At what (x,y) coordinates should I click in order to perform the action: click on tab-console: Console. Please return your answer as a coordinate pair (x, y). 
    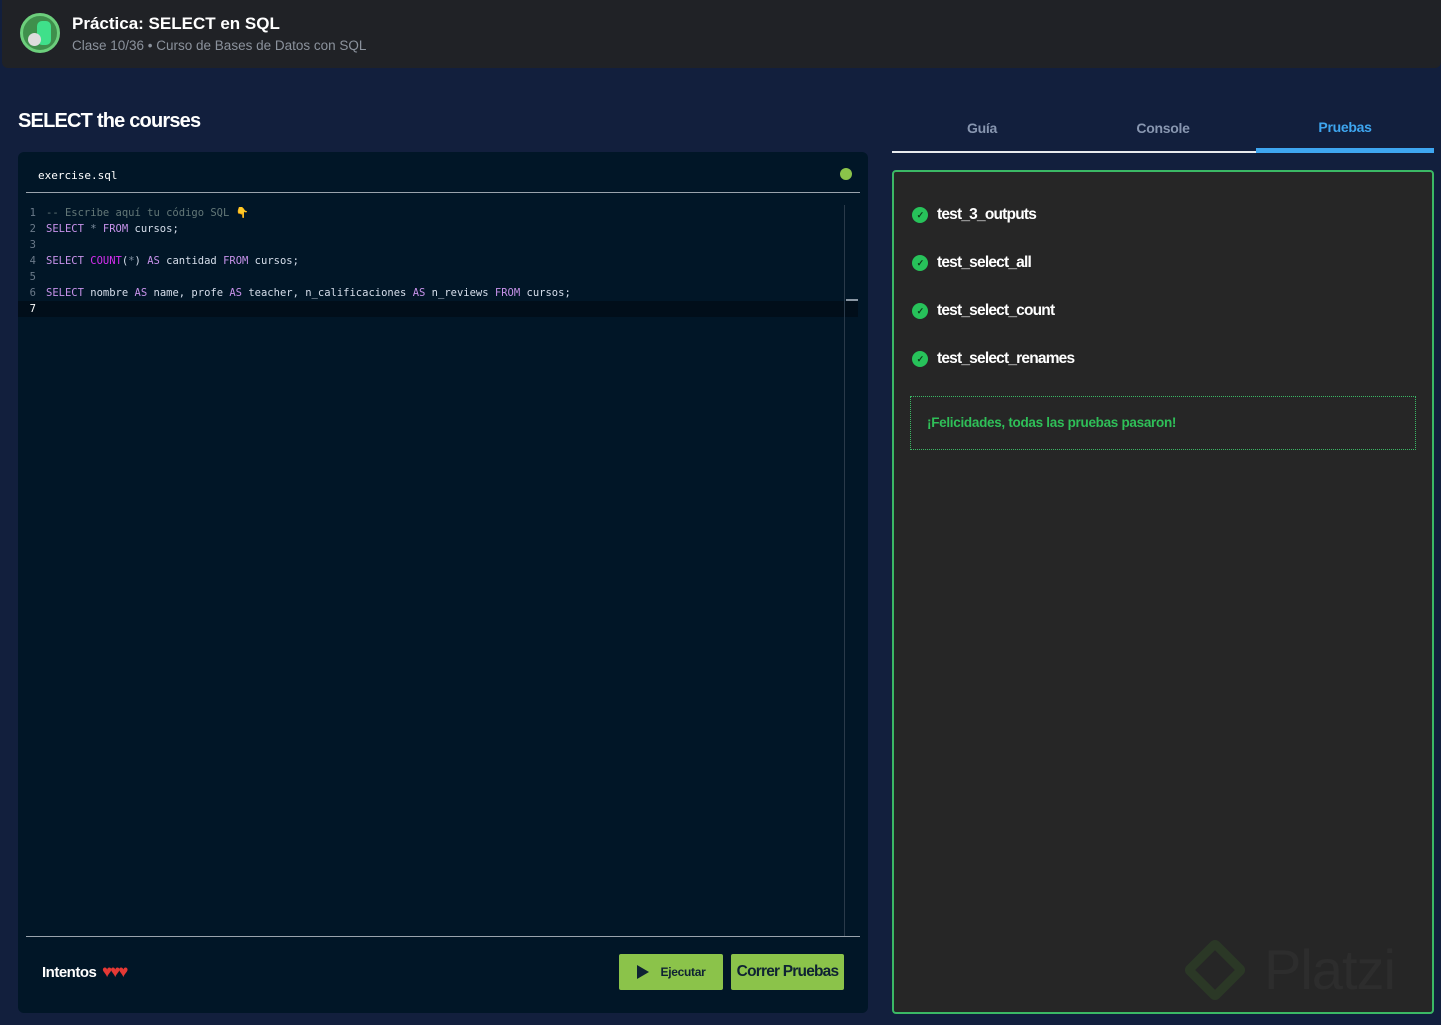
    Looking at the image, I should click on (1163, 128).